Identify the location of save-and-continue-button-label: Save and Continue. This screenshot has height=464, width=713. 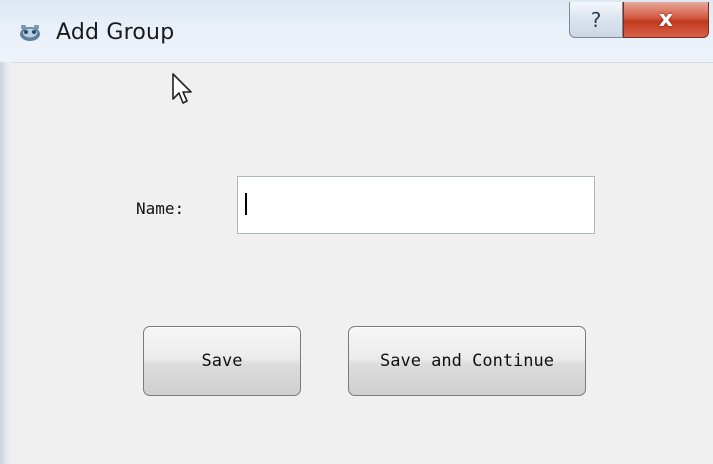
(467, 361).